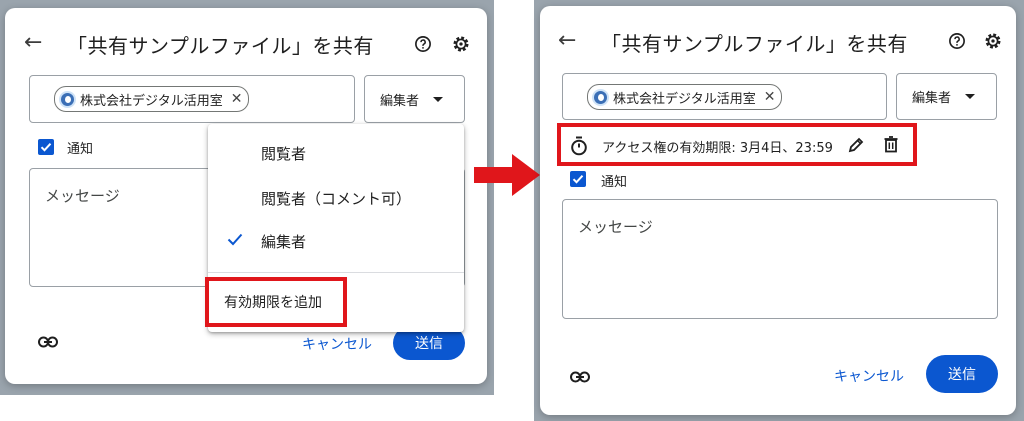 This screenshot has width=1024, height=421. I want to click on message-textarea: メッセージ, so click(780, 259).